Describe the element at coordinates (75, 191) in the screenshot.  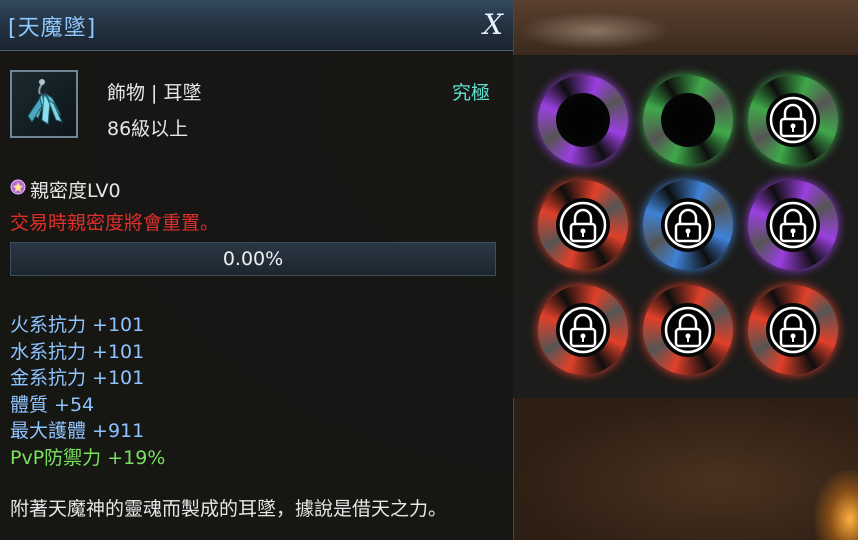
I see `intimacy-level: 親密度LV0` at that location.